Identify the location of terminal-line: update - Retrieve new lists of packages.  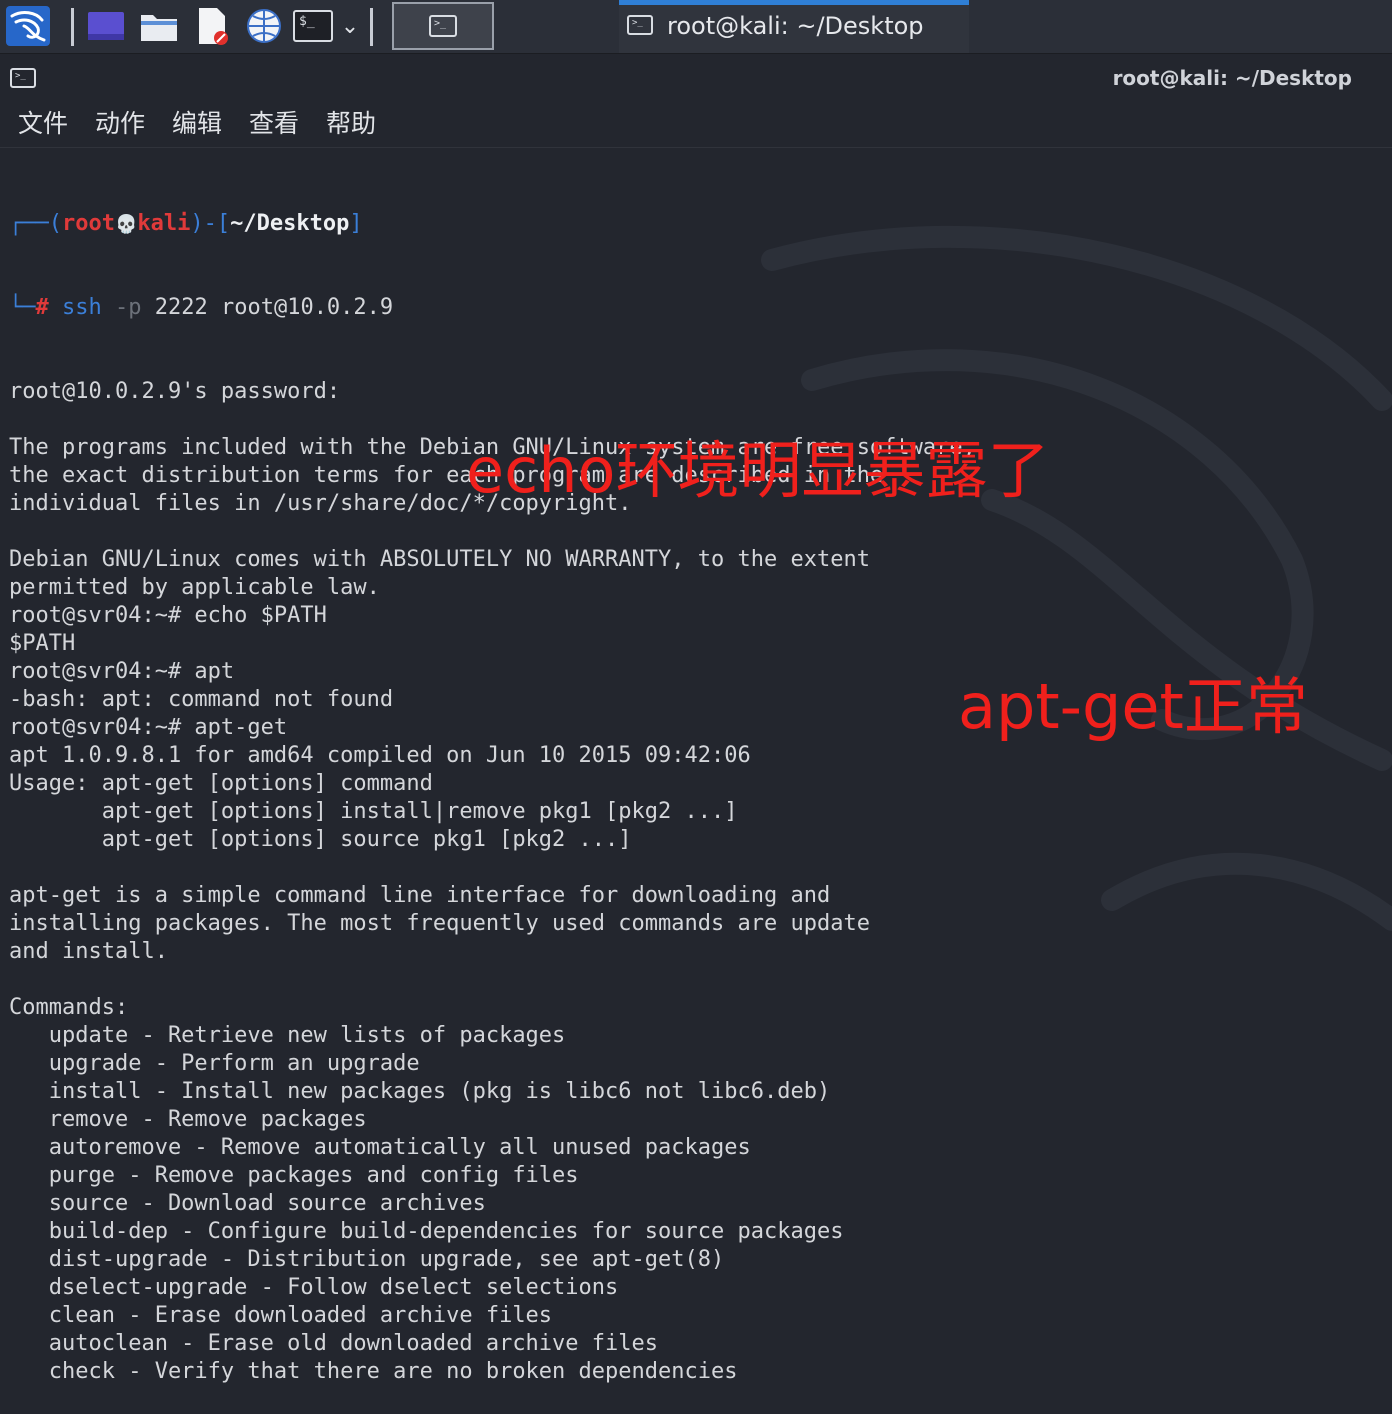
(287, 1035).